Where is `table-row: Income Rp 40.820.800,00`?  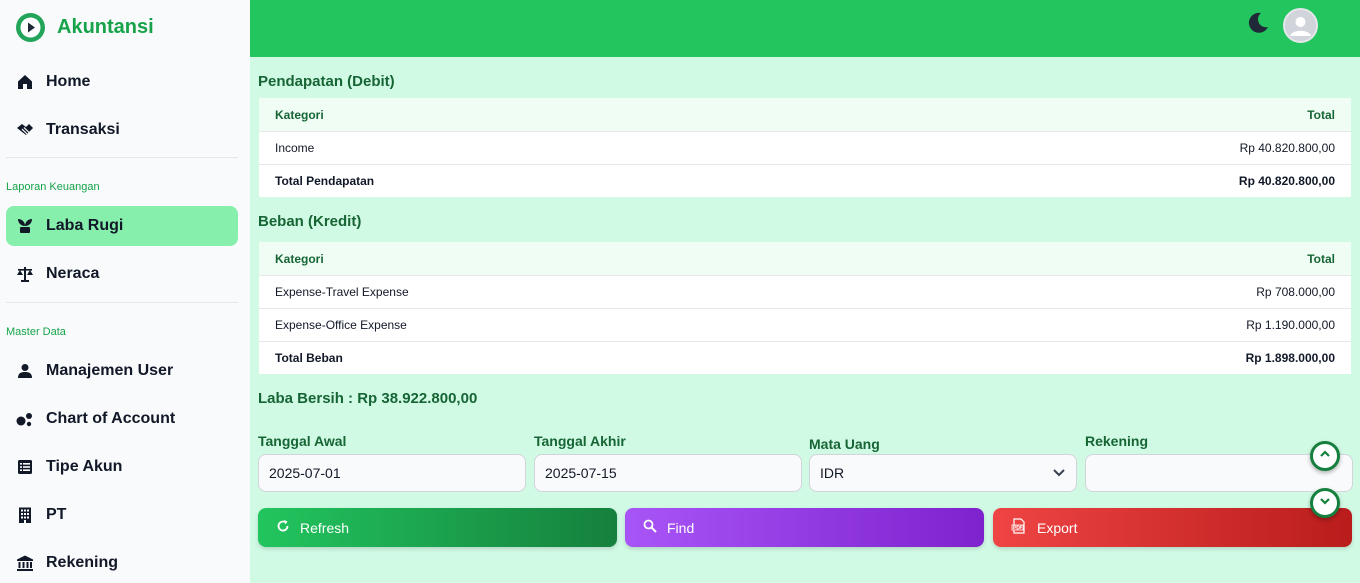 table-row: Income Rp 40.820.800,00 is located at coordinates (805, 147).